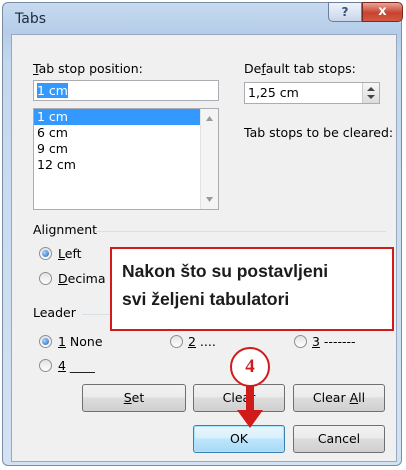 The image size is (406, 470). I want to click on close-button: x, so click(382, 12).